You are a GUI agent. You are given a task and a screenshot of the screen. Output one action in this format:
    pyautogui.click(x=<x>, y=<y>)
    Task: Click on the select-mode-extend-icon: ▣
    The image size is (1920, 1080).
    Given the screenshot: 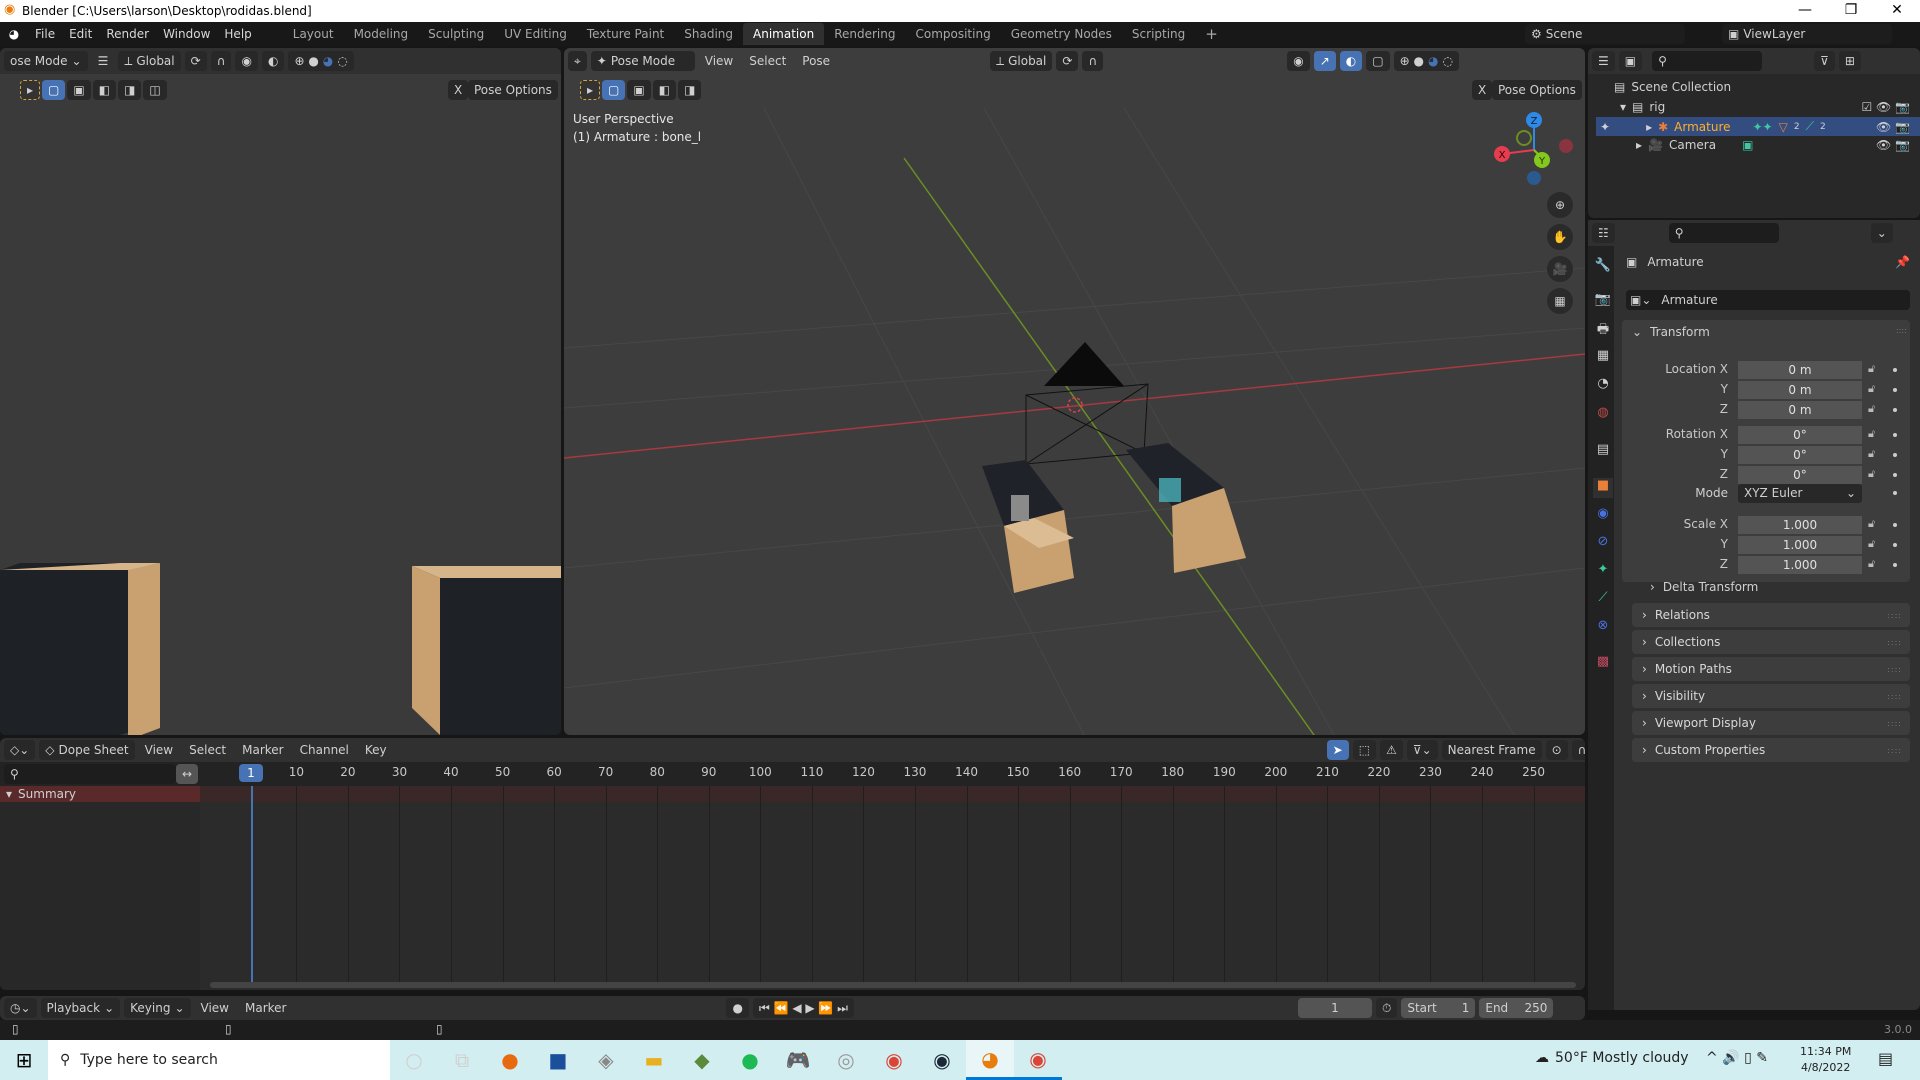 What is the action you would take?
    pyautogui.click(x=79, y=90)
    